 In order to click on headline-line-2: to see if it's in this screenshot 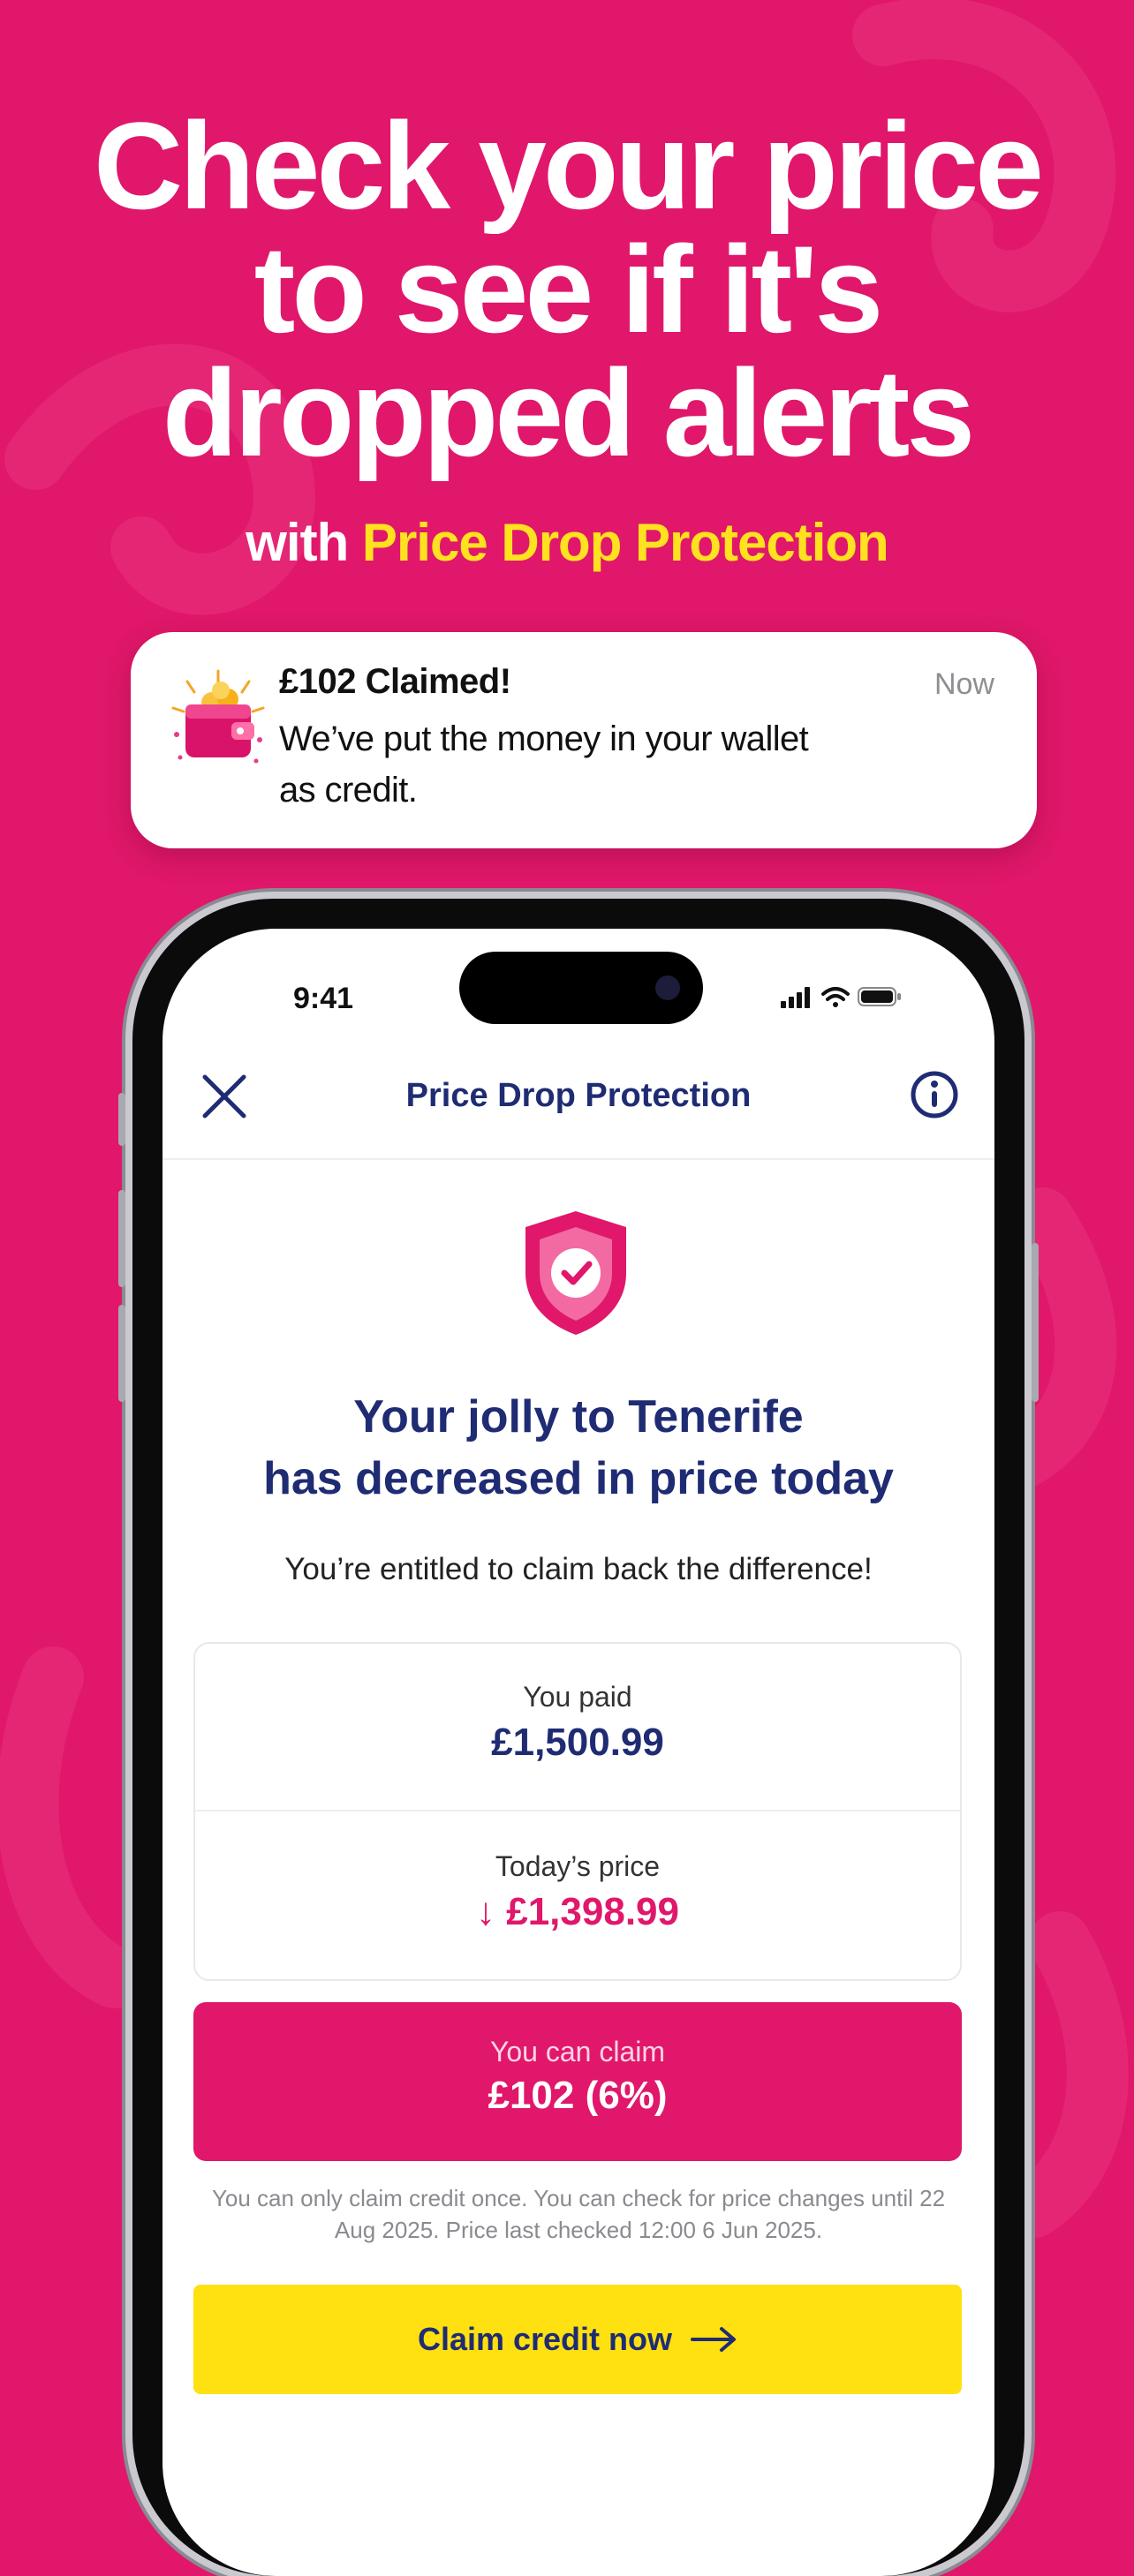, I will do `click(569, 289)`.